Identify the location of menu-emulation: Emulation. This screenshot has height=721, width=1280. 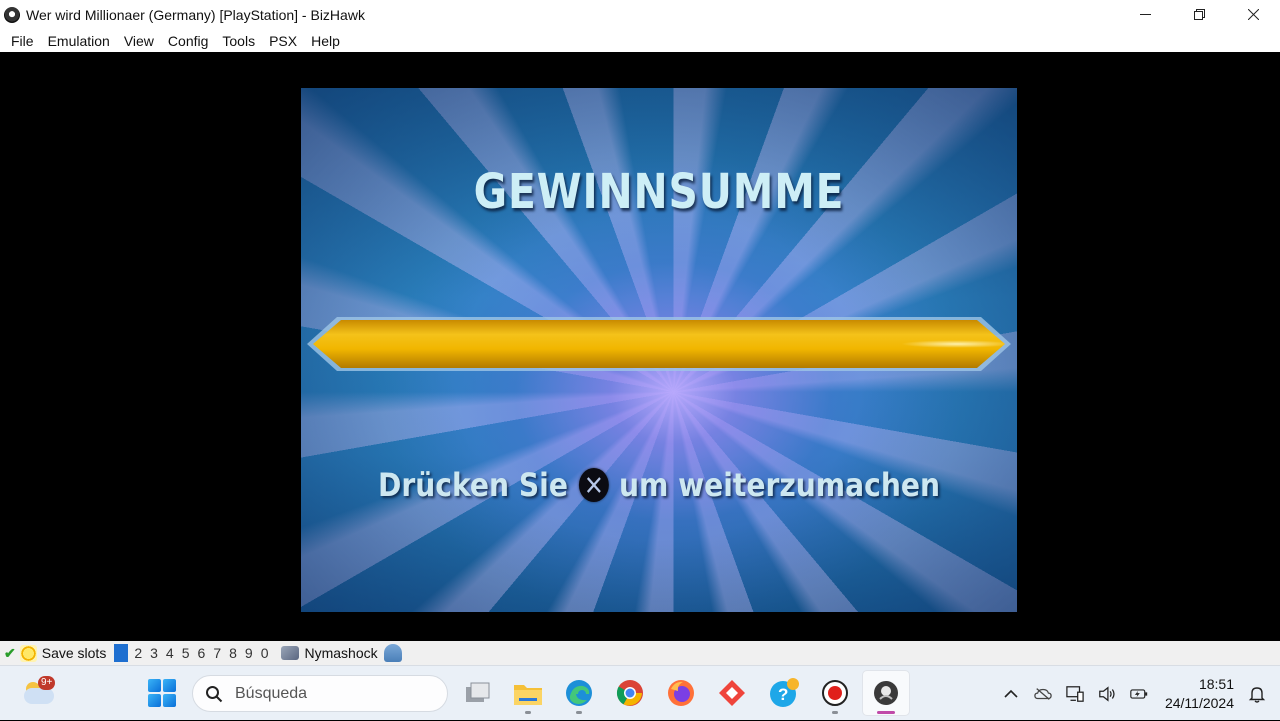
(79, 41).